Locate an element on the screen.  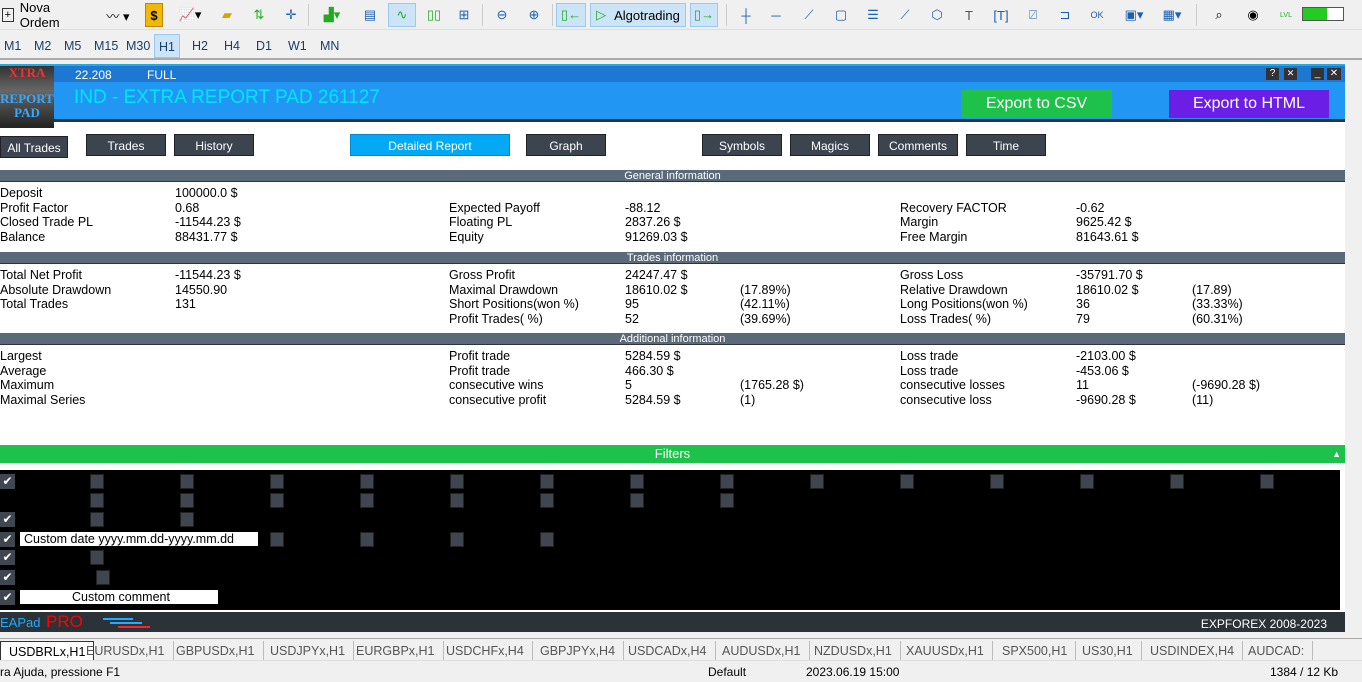
close-icon: ✕ is located at coordinates (1334, 74).